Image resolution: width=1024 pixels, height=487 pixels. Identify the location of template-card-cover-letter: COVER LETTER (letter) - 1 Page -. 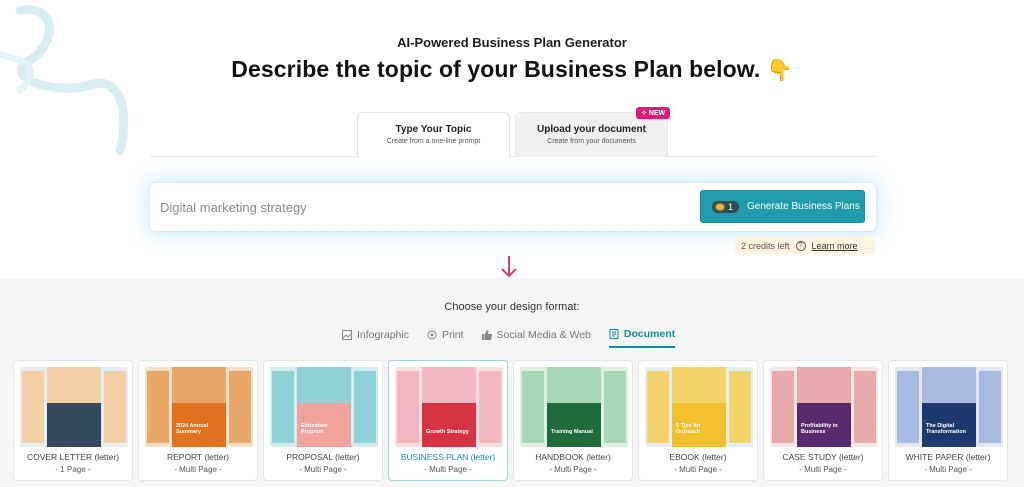
(73, 420).